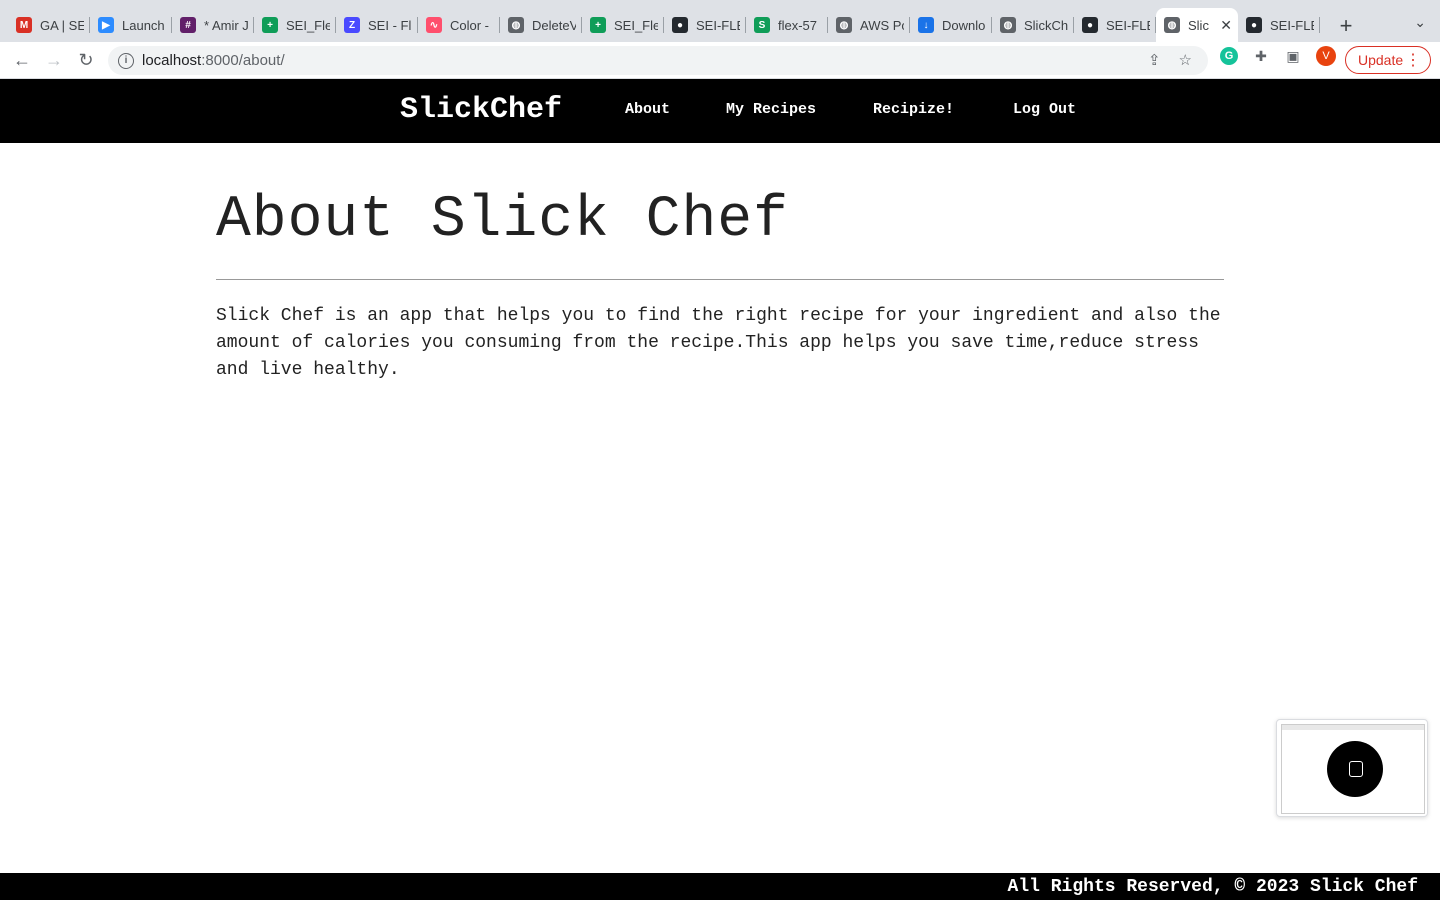 Image resolution: width=1440 pixels, height=900 pixels. Describe the element at coordinates (1229, 56) in the screenshot. I see `grammarly-icon: G` at that location.